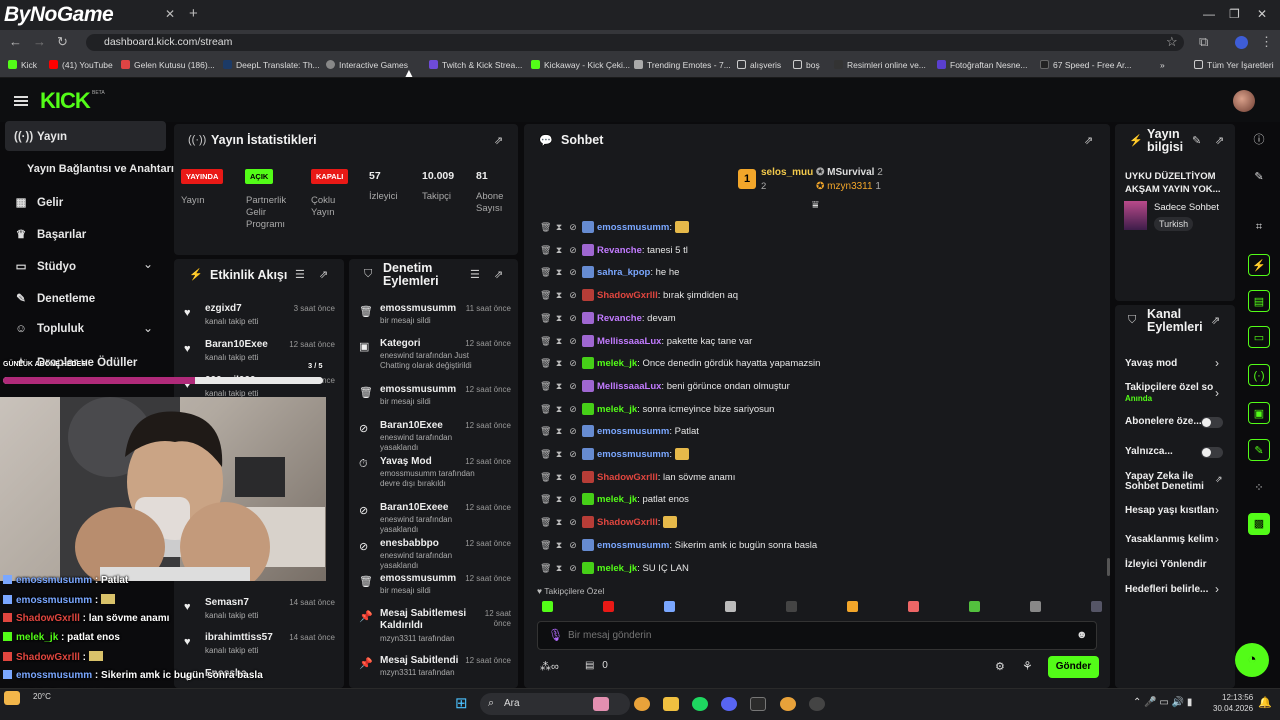 The width and height of the screenshot is (1280, 720). I want to click on chrome-icon, so click(642, 704).